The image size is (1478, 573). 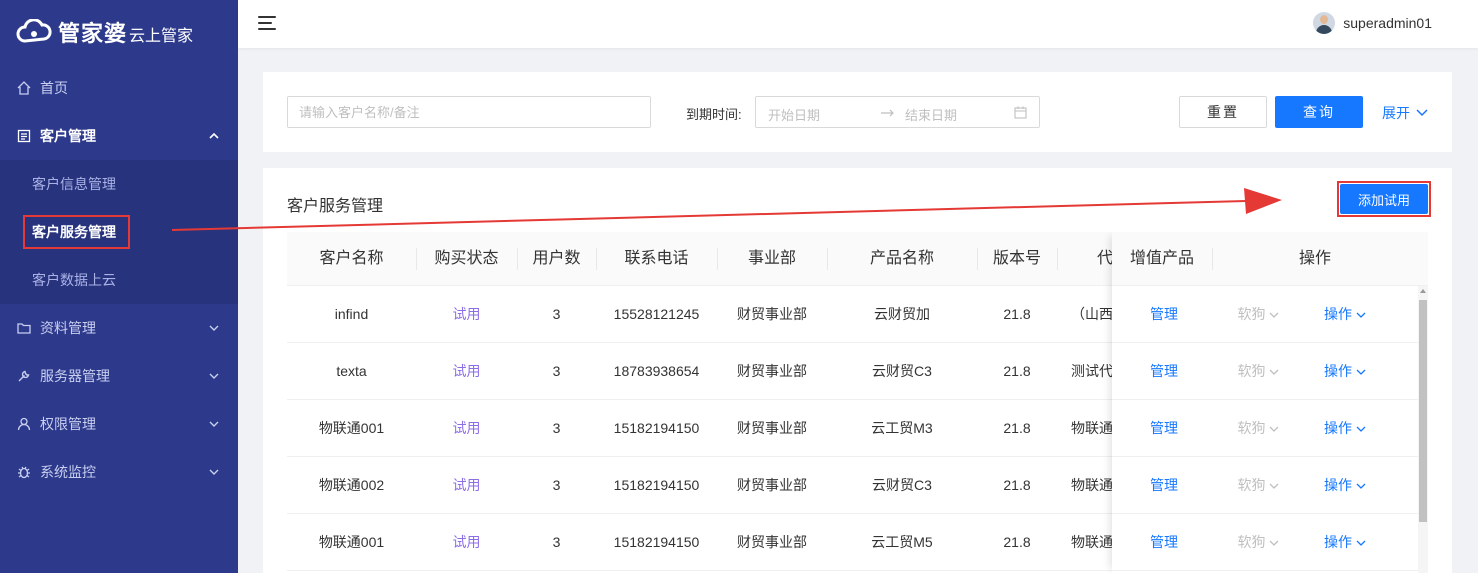 I want to click on end-date-input: 结束日期, so click(x=931, y=114).